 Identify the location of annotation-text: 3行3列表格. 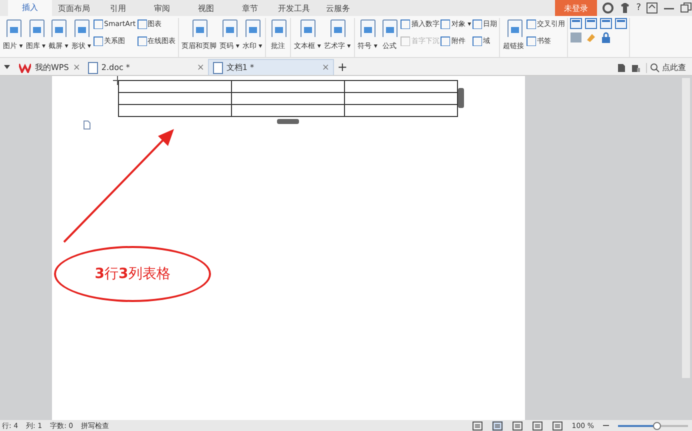
(132, 274).